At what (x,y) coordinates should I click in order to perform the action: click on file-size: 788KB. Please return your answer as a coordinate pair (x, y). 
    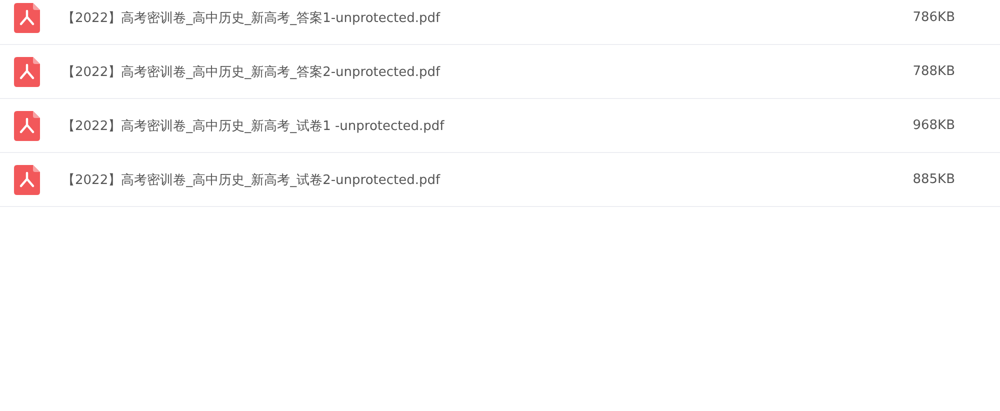
    Looking at the image, I should click on (933, 71).